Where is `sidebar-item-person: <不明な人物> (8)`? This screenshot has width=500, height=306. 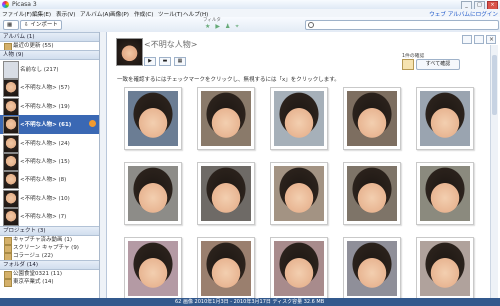
sidebar-item-person: <不明な人物> (8) is located at coordinates (49, 180).